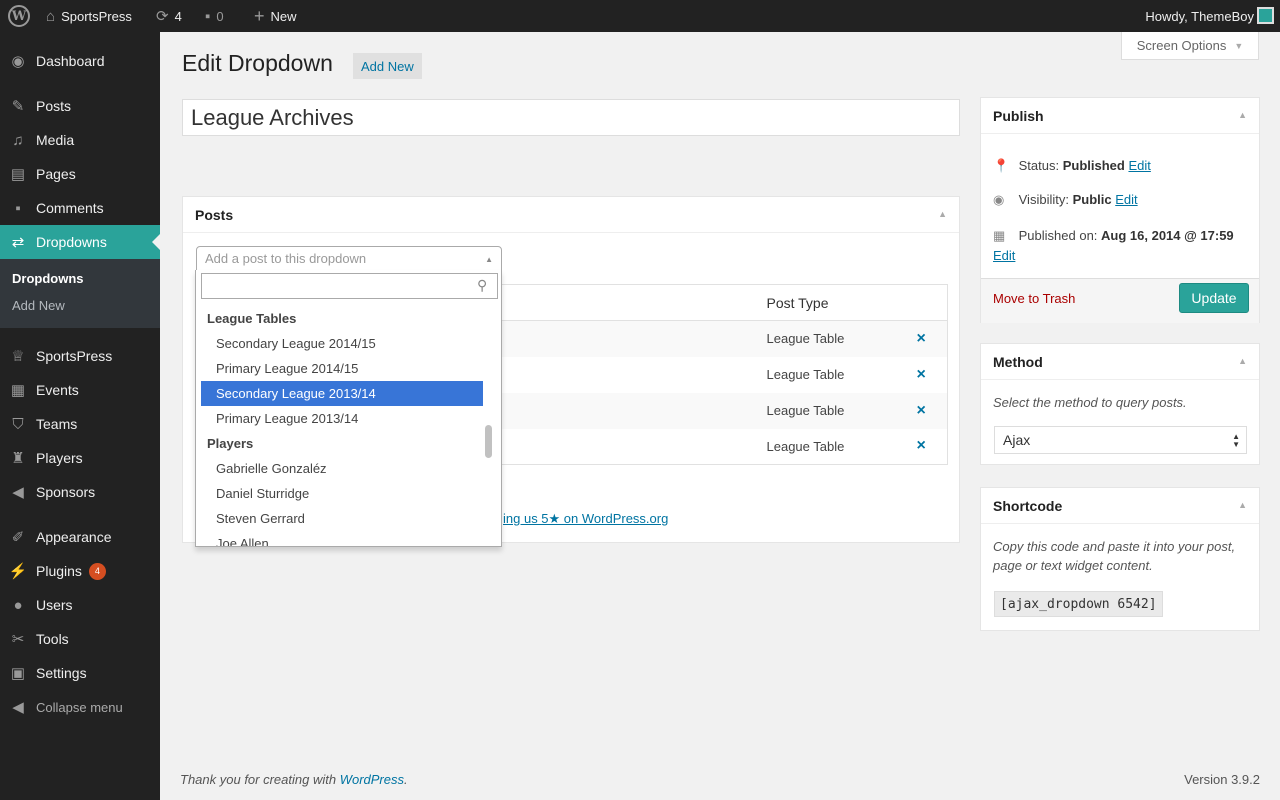 This screenshot has width=1280, height=800. What do you see at coordinates (18, 174) in the screenshot?
I see `pages-icon: ▤` at bounding box center [18, 174].